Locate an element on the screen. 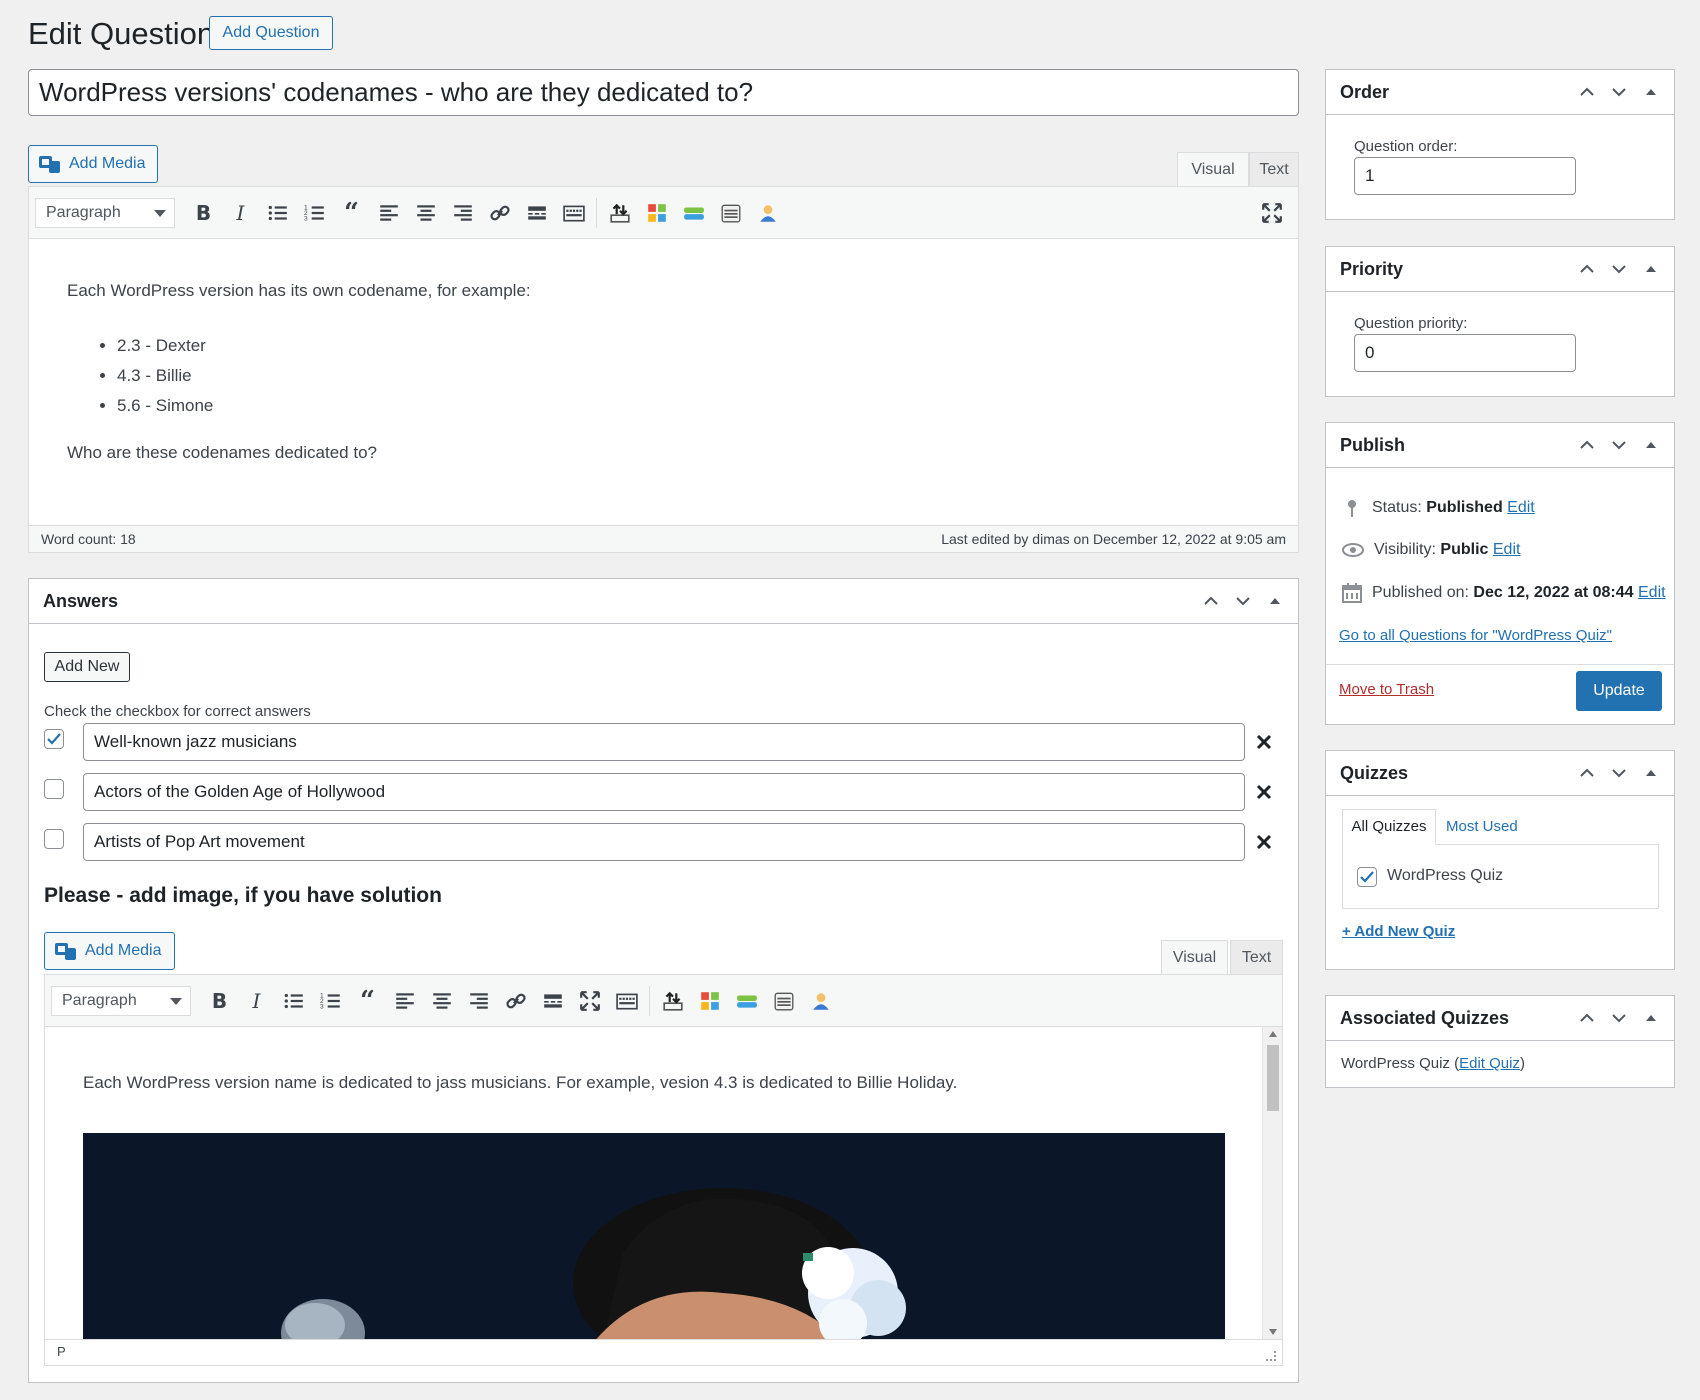 The image size is (1700, 1400). solution-add-media-button: Add Media is located at coordinates (109, 951).